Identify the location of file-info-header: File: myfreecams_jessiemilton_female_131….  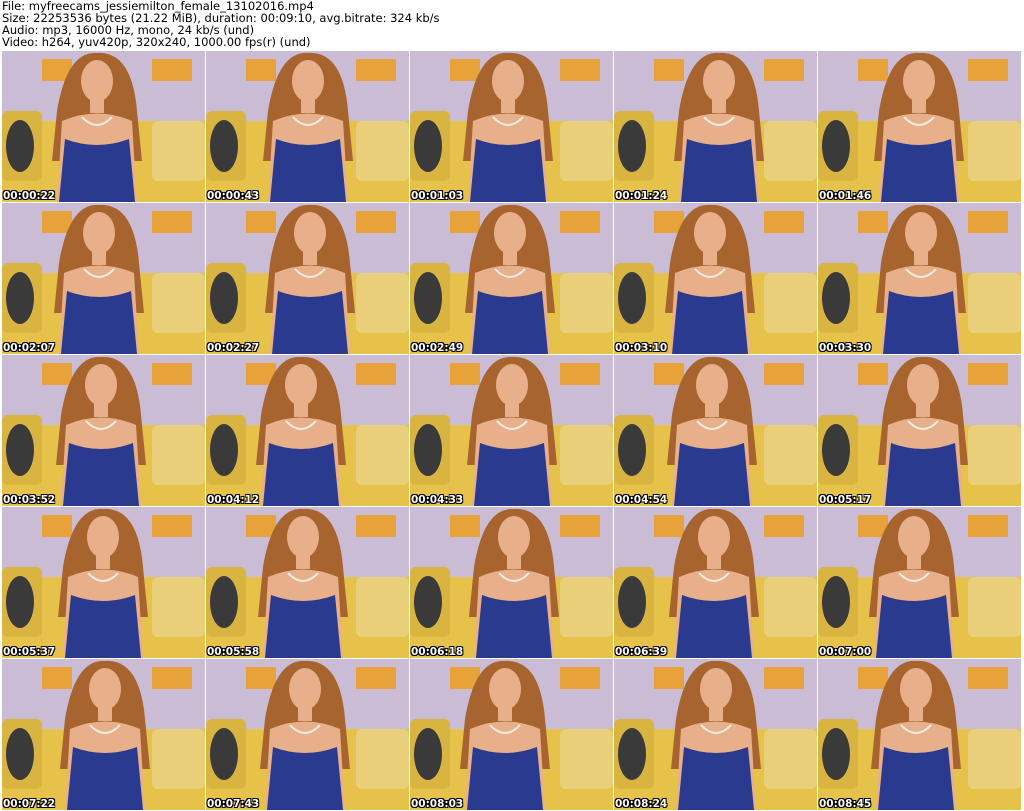
(512, 25).